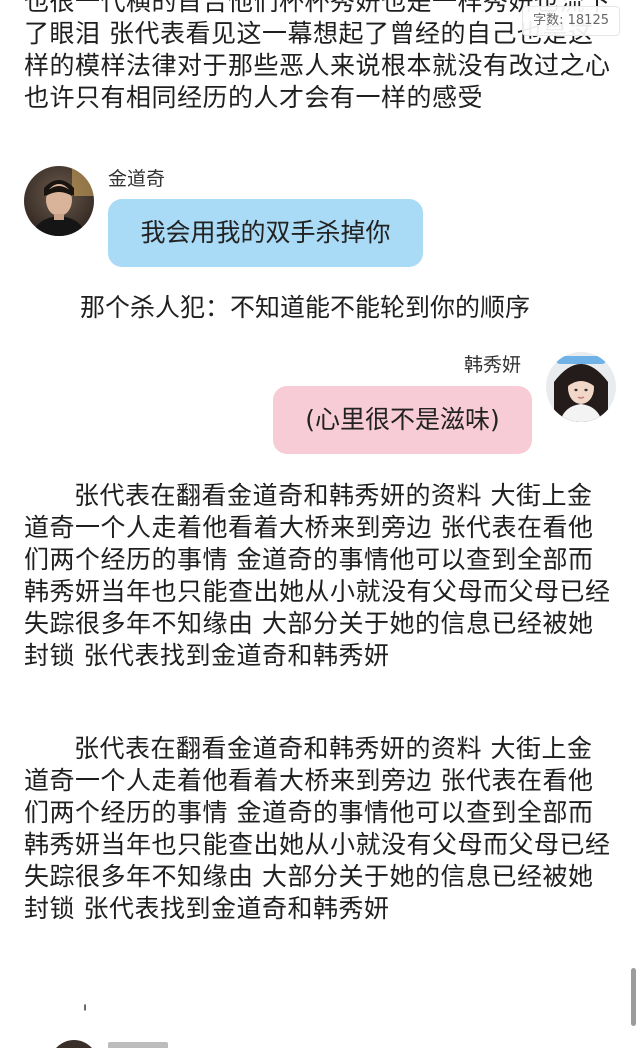 The height and width of the screenshot is (1048, 640). Describe the element at coordinates (265, 233) in the screenshot. I see `chat-bubble-left: 我会用我的双手杀掉你` at that location.